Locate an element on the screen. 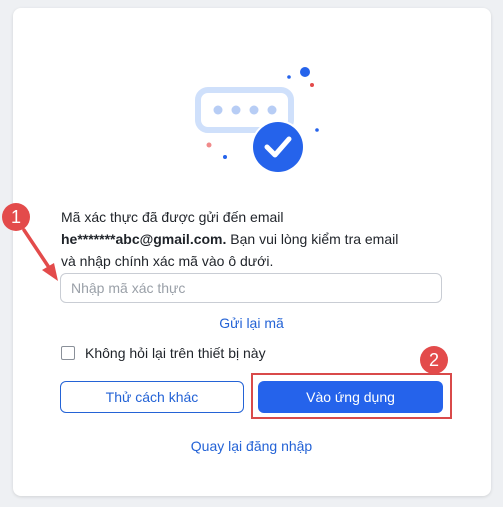  message-line-3: và nhập chính xác mã vào ô dưới. is located at coordinates (167, 261).